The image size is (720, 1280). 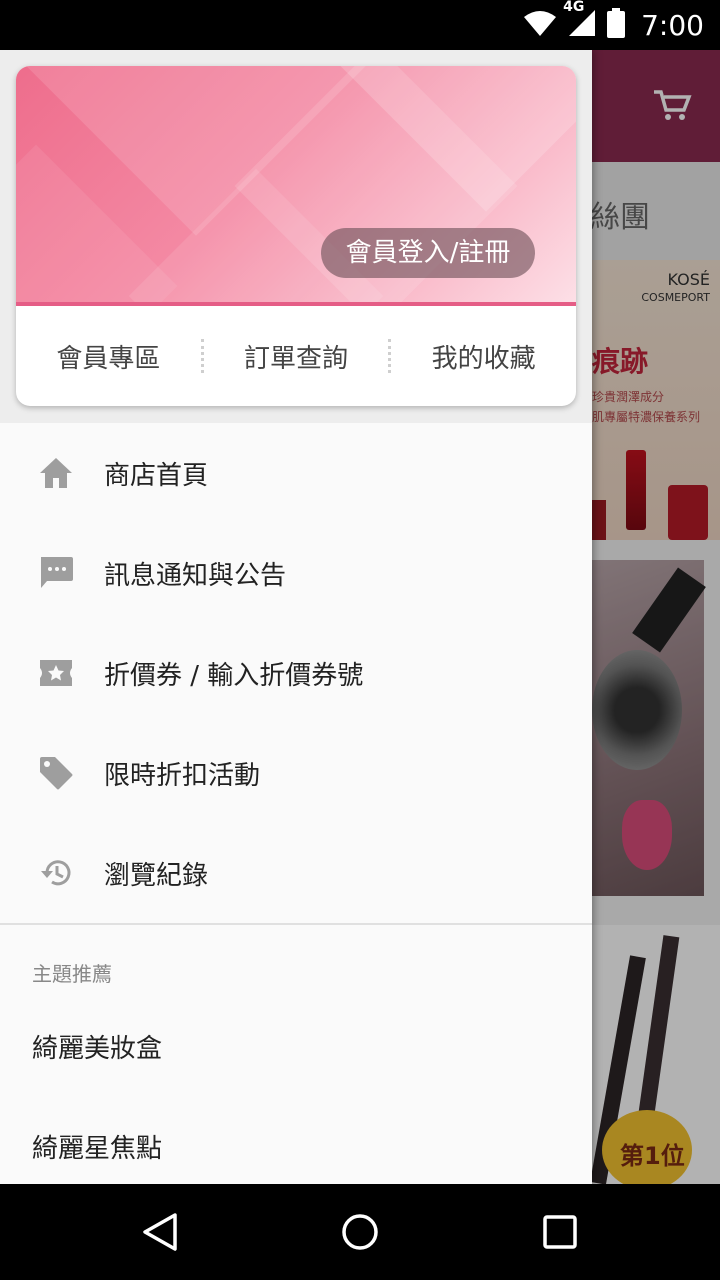 I want to click on menu-item-flash-sale: 限時折扣活動, so click(x=296, y=773).